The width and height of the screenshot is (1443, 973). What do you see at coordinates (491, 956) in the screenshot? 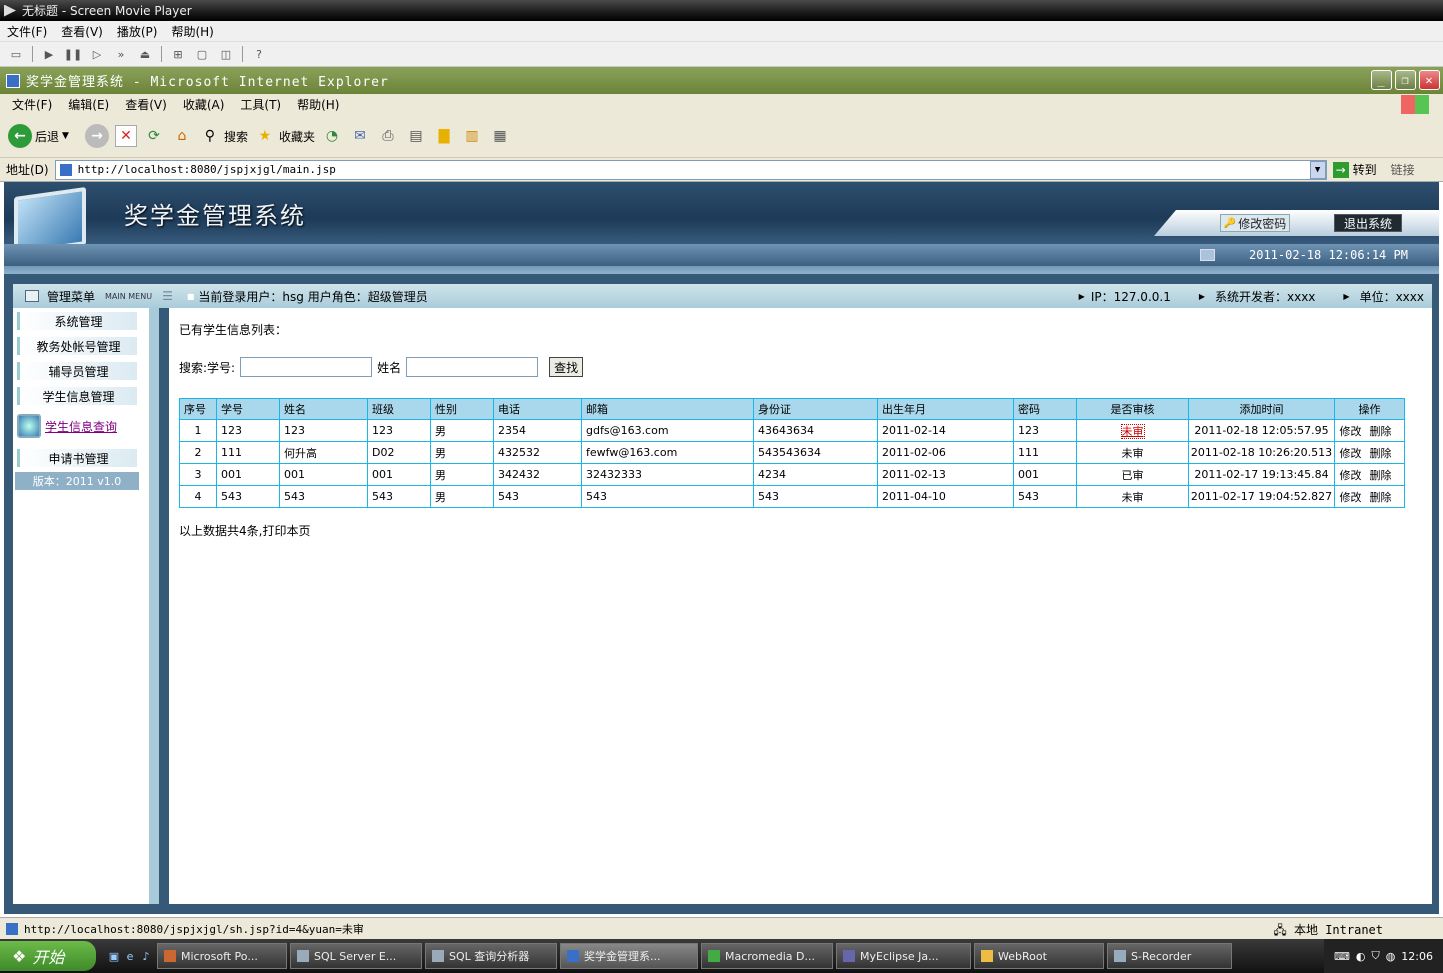
I see `task-sql-analyzer: SQL 查询分析器` at bounding box center [491, 956].